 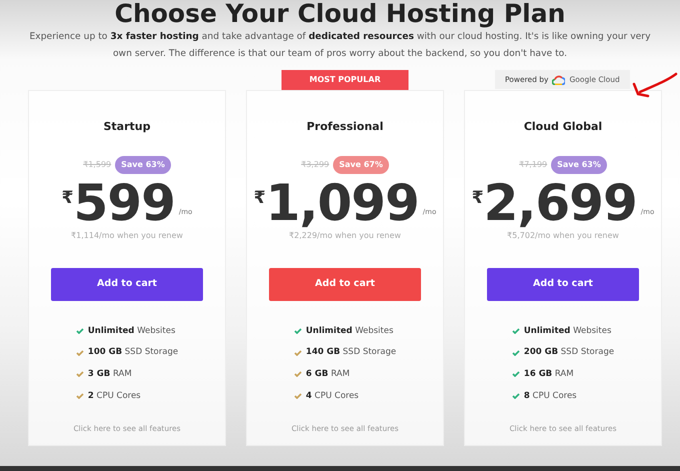 I want to click on plan-name: Cloud Global, so click(x=563, y=127).